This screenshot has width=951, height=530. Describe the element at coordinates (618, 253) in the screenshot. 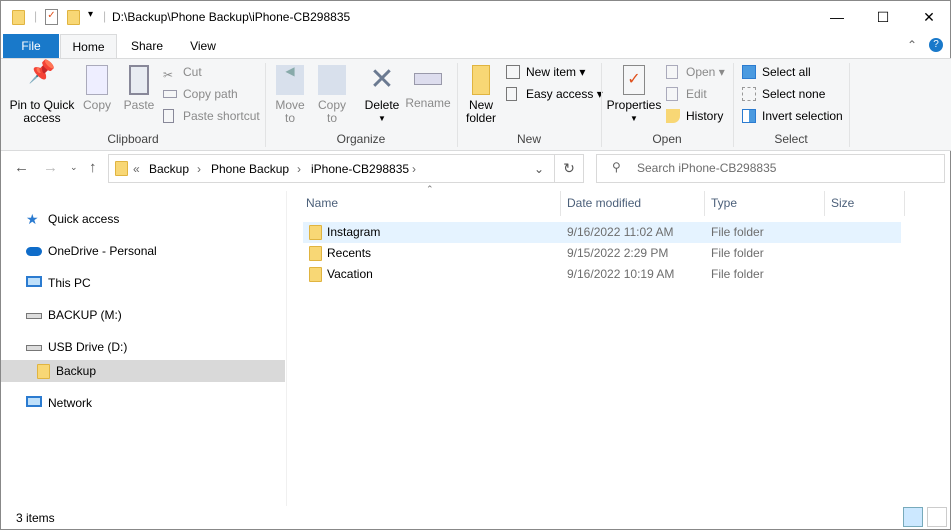

I see `file-date: 9/15/2022 2:29 PM` at that location.